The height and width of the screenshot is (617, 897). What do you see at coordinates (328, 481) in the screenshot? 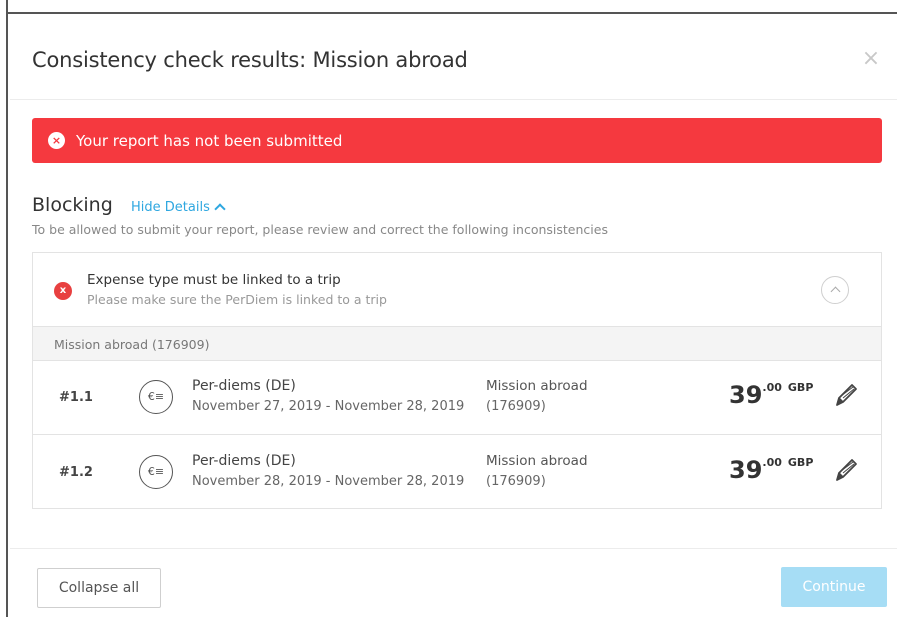
I see `expense-dates: November 28, 2019 - November 28, 2019` at bounding box center [328, 481].